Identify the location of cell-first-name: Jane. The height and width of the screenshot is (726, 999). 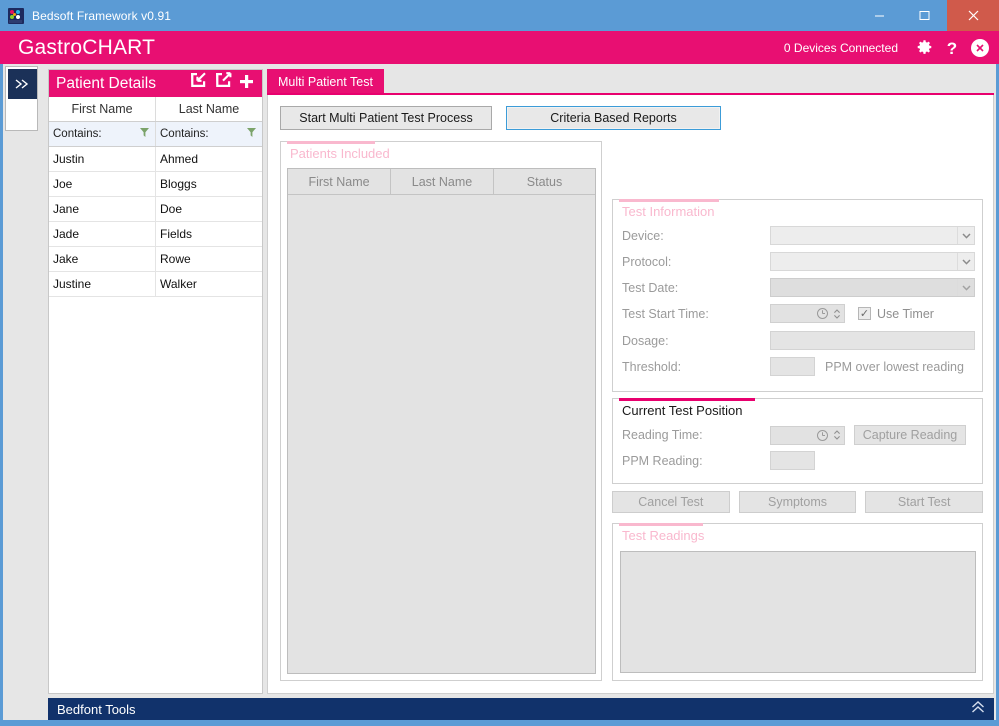
(102, 209).